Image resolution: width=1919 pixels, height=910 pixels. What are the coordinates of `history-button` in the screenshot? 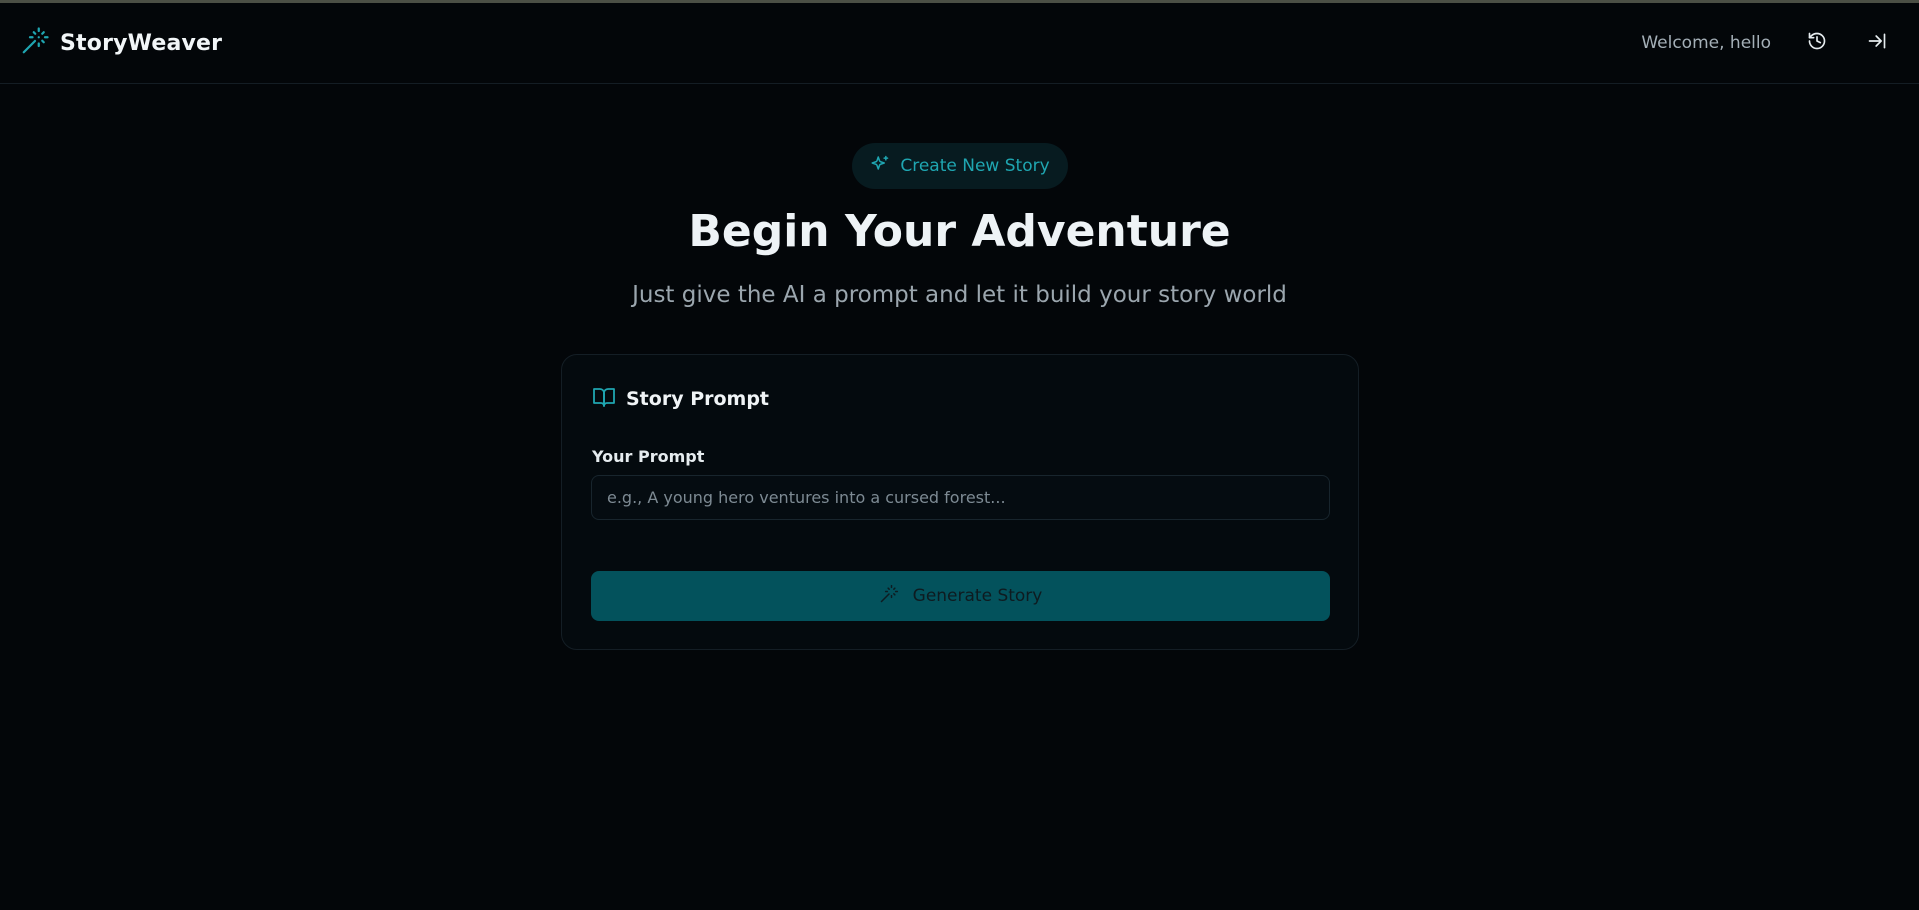 It's located at (1817, 43).